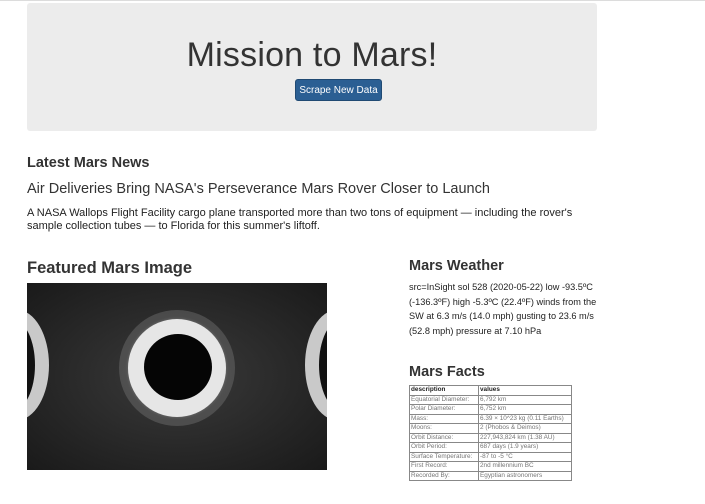 The width and height of the screenshot is (705, 504). I want to click on table-row: Orbit Distance: 227,943,824 km (1.38 AU), so click(490, 437).